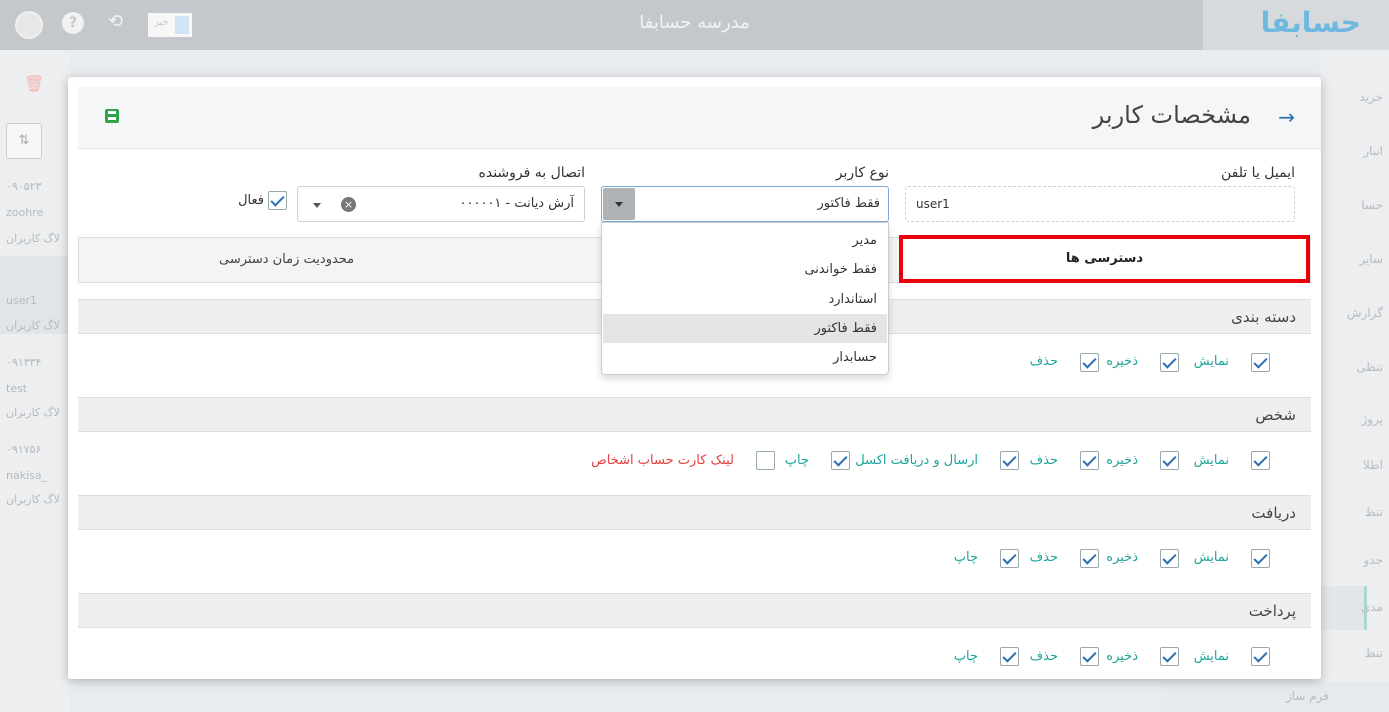 The image size is (1389, 712). I want to click on active-label: فعال, so click(251, 200).